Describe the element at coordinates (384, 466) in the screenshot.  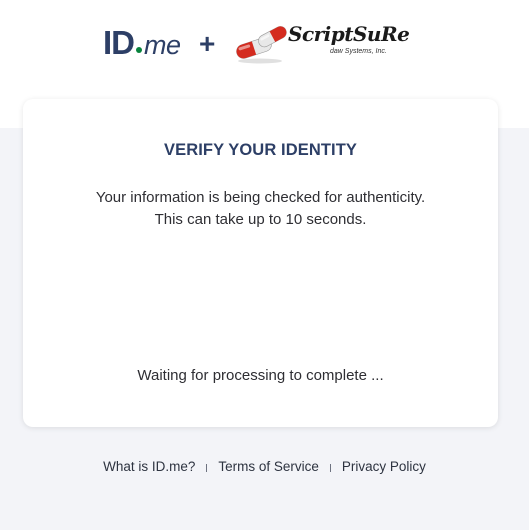
I see `privacy-policy-link: Privacy Policy` at that location.